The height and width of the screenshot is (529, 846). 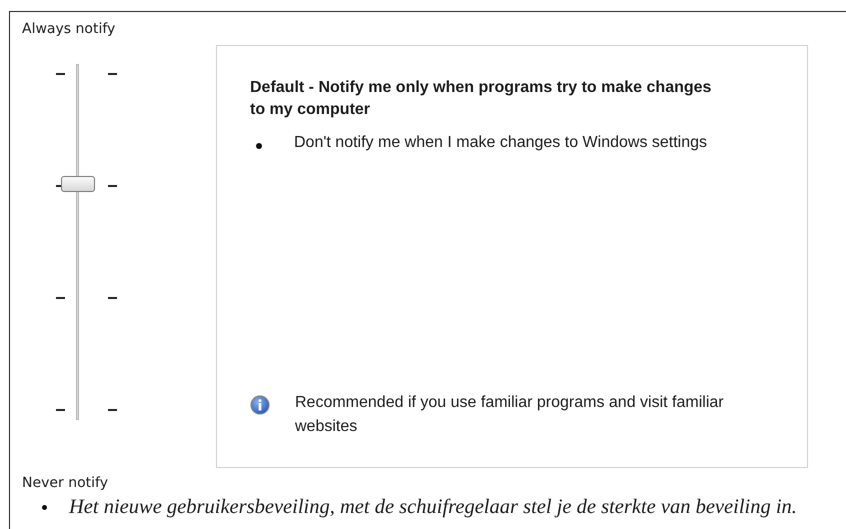 I want to click on level-title: Default - Notify me only when programs try to make changes to my computer, so click(x=481, y=99).